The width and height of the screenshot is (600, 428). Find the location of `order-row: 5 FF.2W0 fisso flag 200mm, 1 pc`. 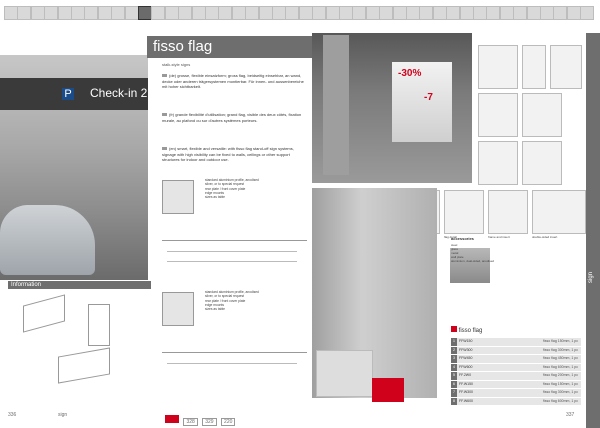

order-row: 5 FF.2W0 fisso flag 200mm, 1 pc is located at coordinates (516, 376).